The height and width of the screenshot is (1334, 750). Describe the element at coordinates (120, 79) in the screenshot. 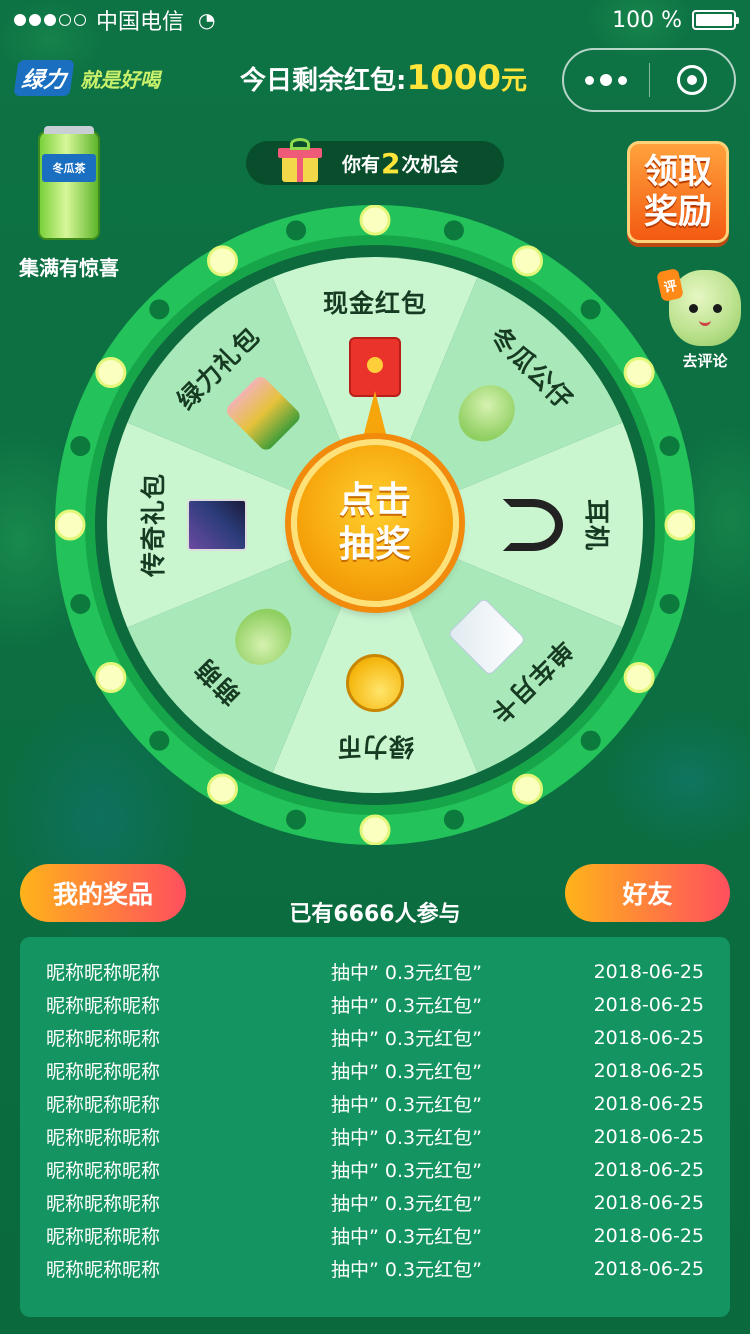

I see `brand-slogan: 就是好喝` at that location.